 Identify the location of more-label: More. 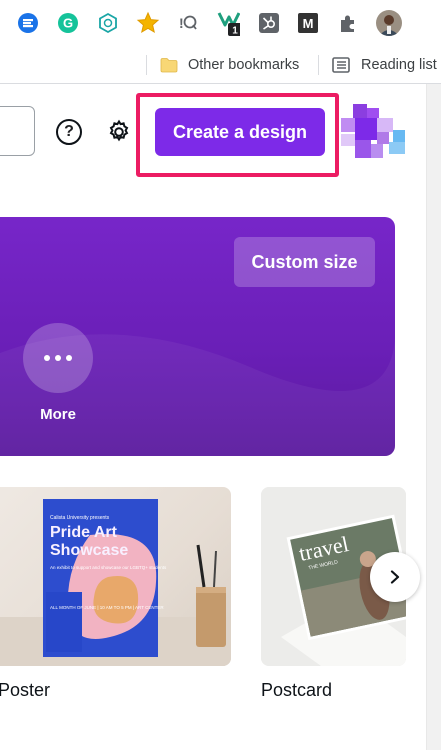
(58, 414).